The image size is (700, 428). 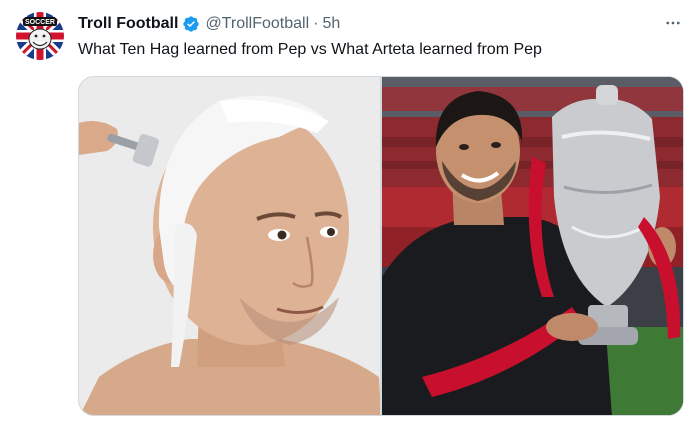 I want to click on avatar-image: SOCCER, so click(x=40, y=36).